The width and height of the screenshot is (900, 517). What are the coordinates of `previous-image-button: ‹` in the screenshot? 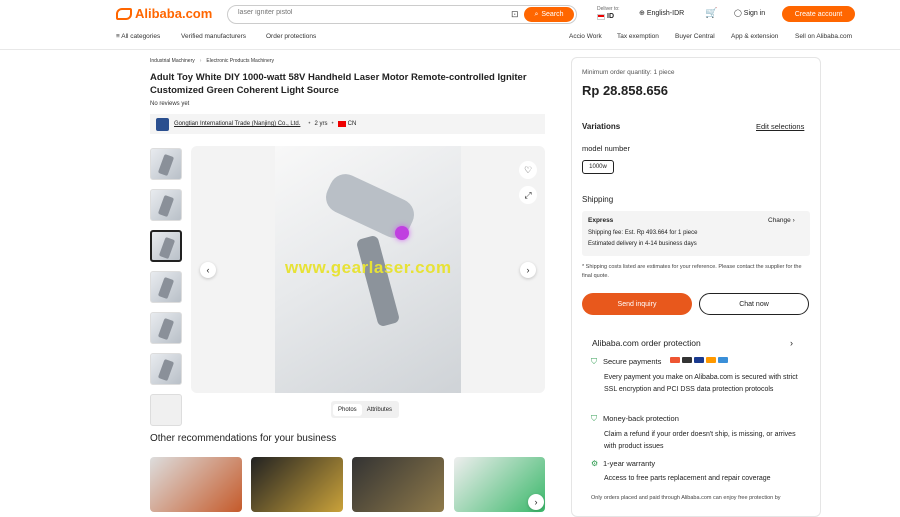 It's located at (208, 270).